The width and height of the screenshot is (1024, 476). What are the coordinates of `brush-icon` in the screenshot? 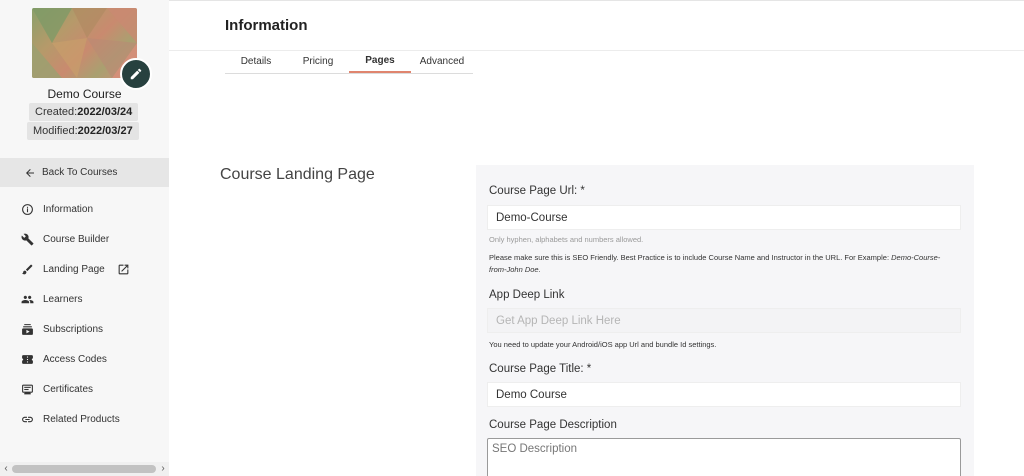 It's located at (27, 269).